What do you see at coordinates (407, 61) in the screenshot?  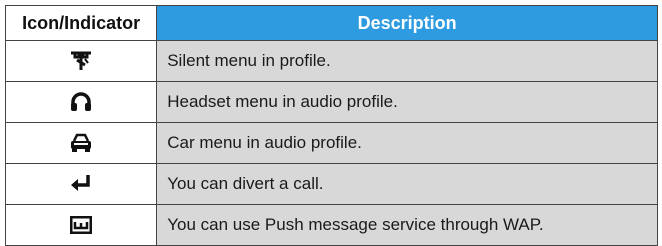 I see `description-cell: Silent menu in profile.` at bounding box center [407, 61].